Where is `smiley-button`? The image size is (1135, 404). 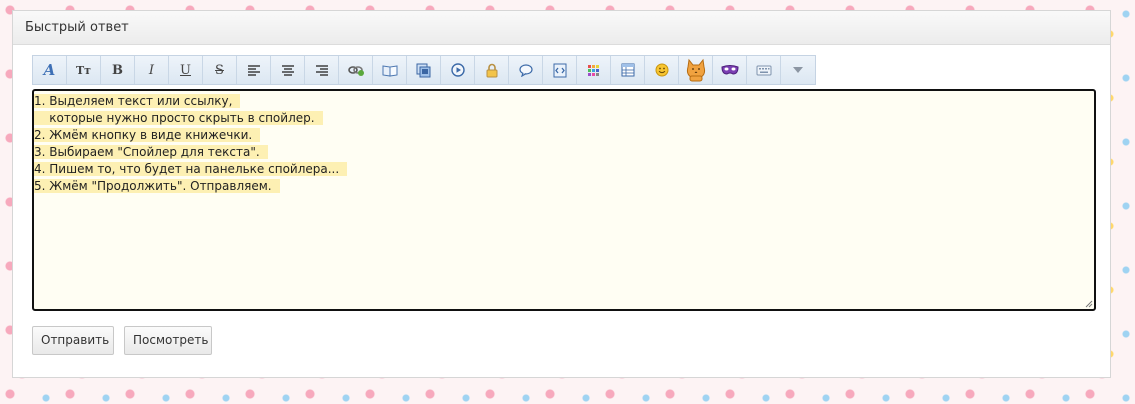
smiley-button is located at coordinates (662, 70).